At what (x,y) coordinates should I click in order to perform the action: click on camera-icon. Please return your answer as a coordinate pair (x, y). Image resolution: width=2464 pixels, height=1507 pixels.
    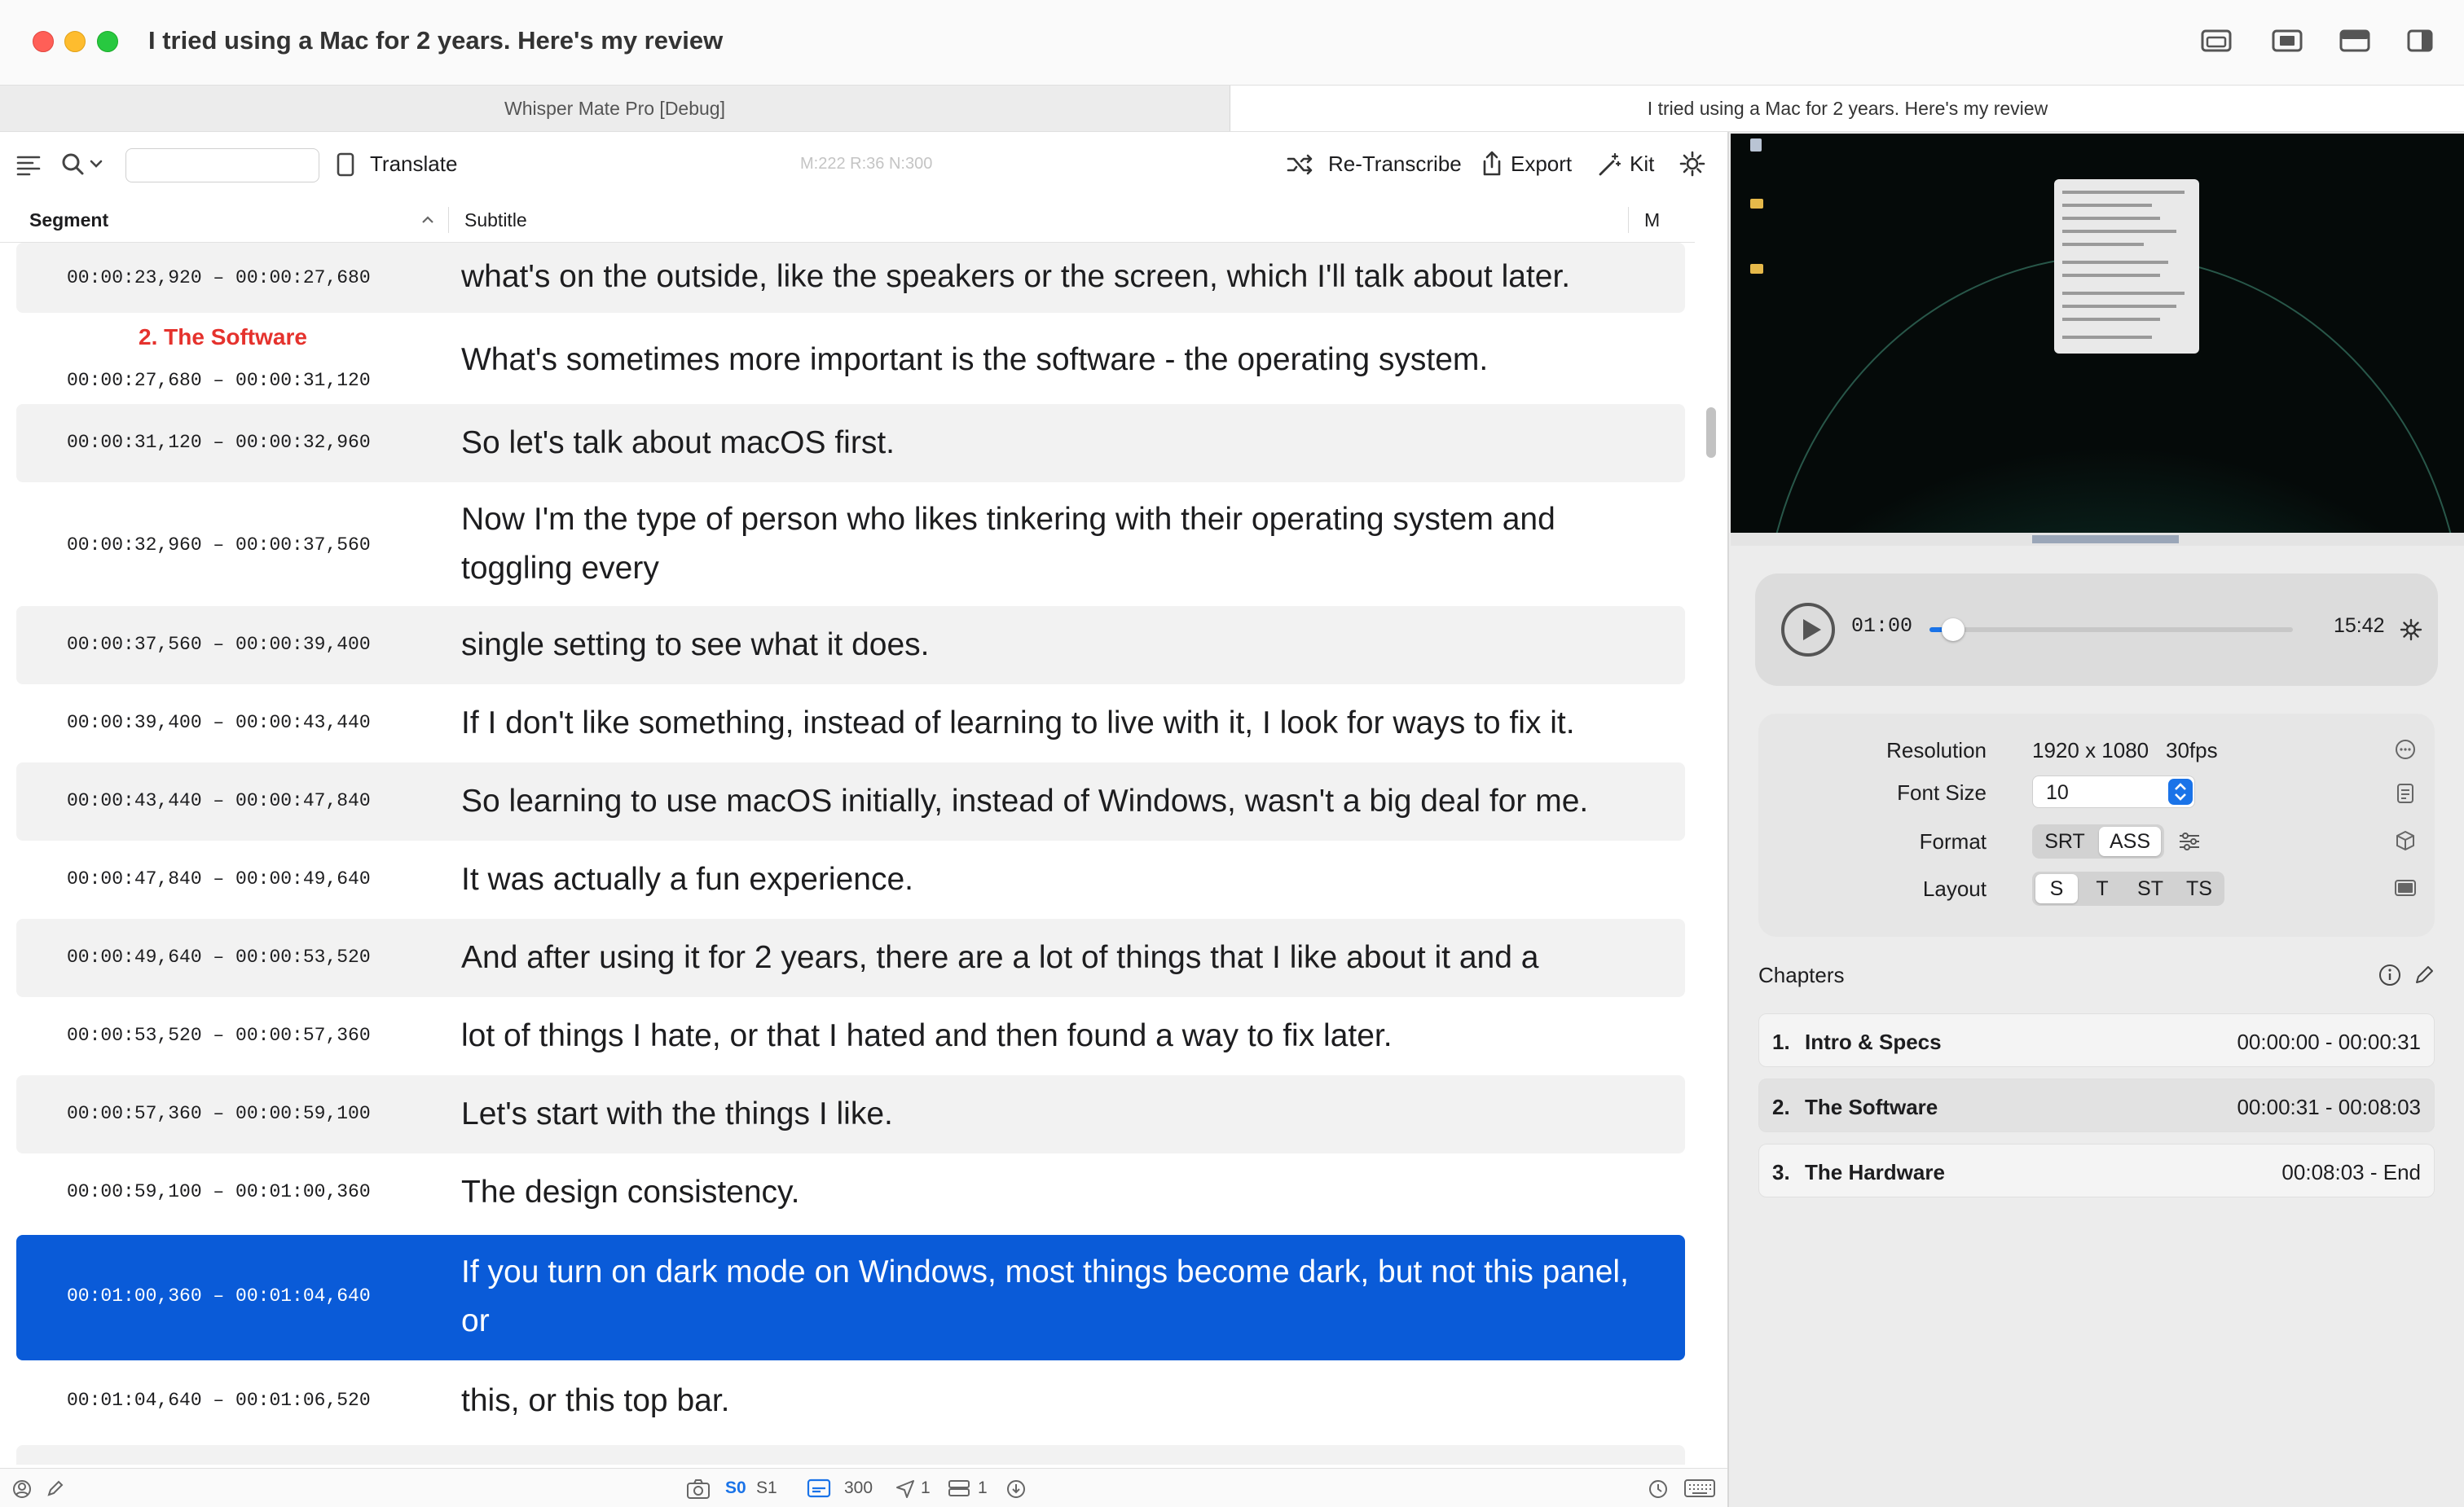
    Looking at the image, I should click on (698, 1489).